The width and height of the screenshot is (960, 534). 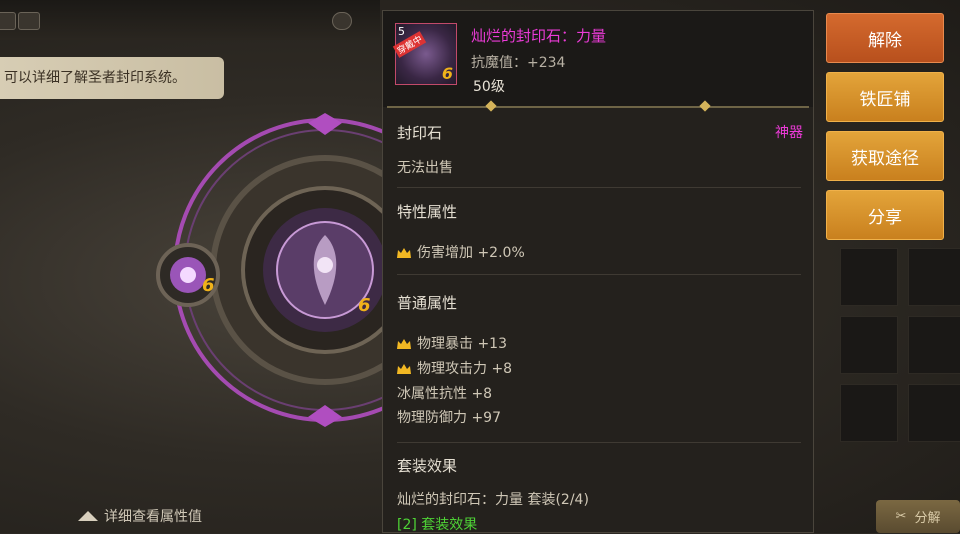 I want to click on menu-icon, so click(x=29, y=21).